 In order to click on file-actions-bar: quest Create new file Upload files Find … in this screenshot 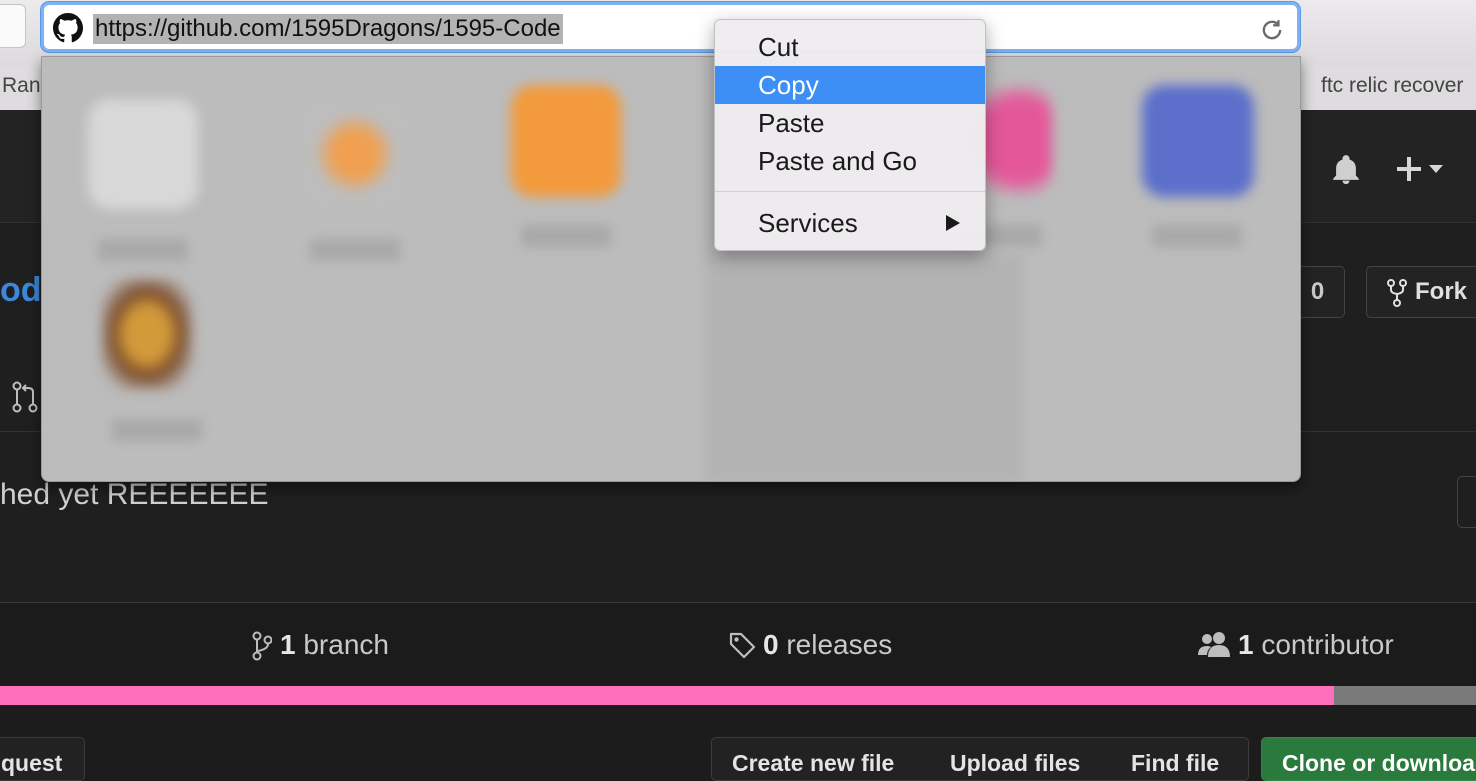, I will do `click(738, 743)`.